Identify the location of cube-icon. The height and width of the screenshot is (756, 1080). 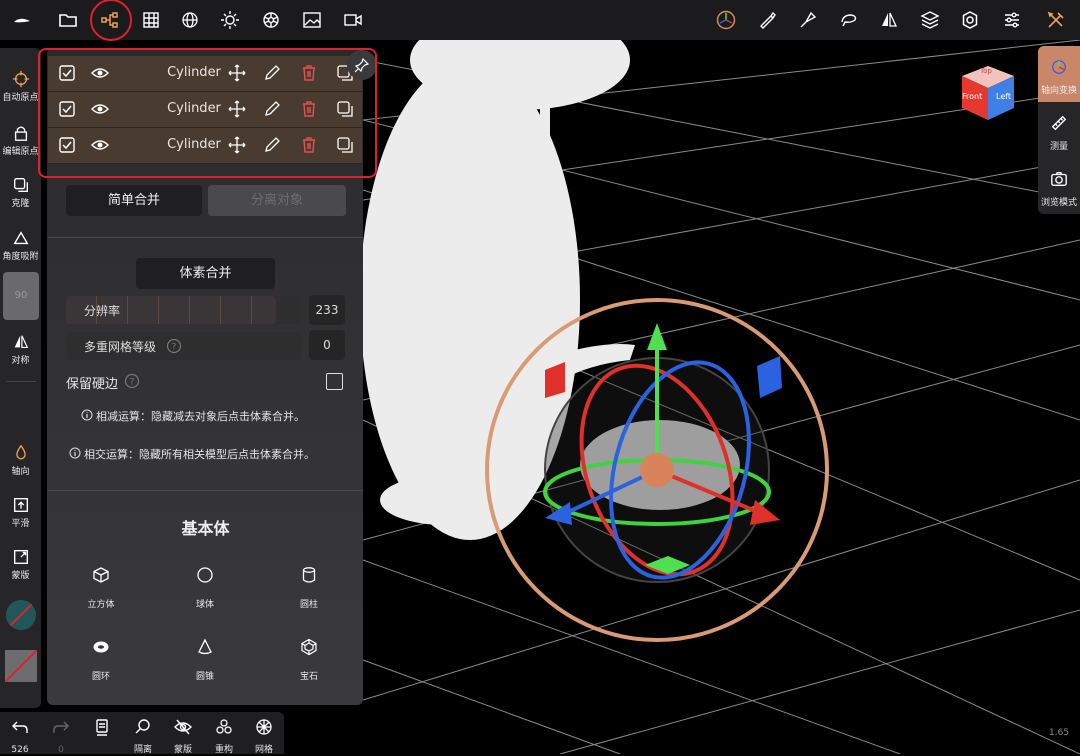
(101, 575).